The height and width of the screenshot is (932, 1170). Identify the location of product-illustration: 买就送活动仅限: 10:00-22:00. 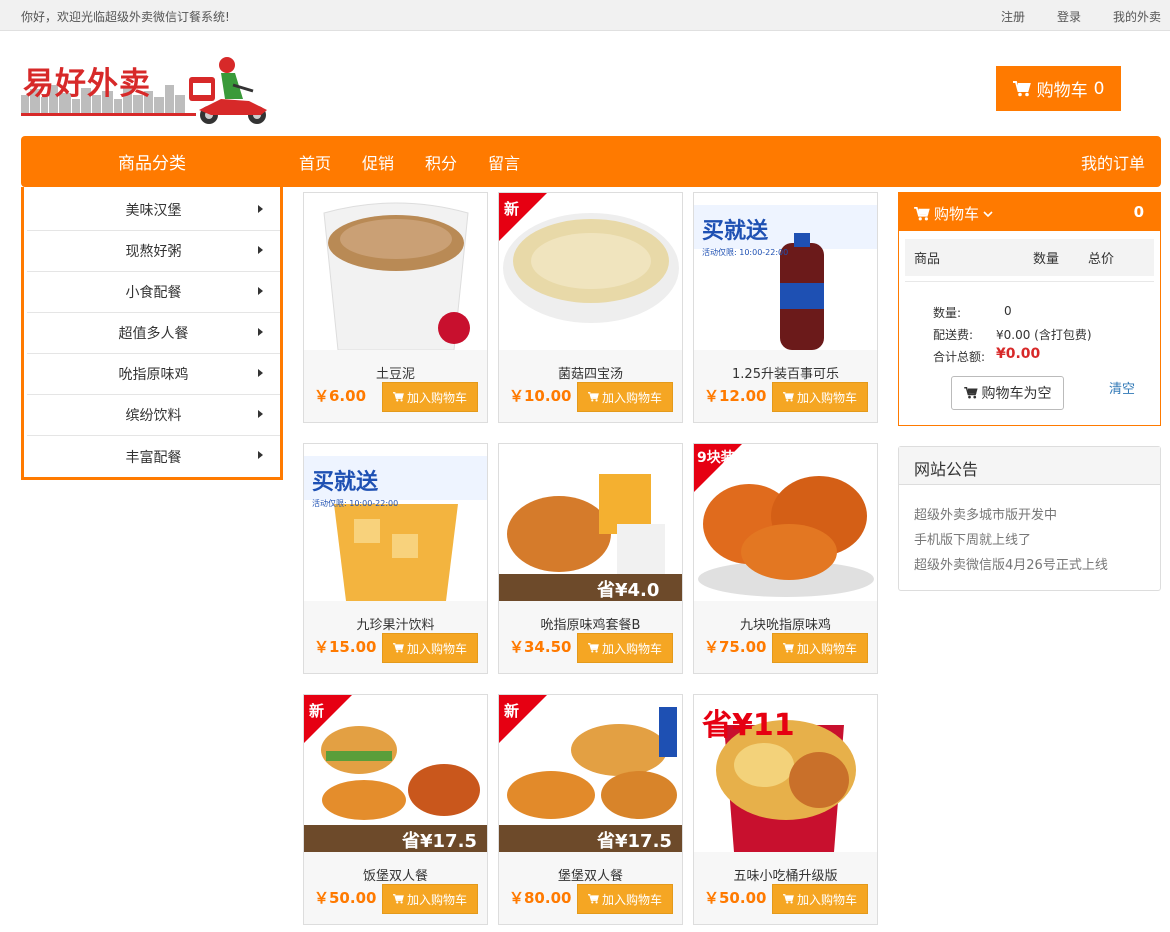
(395, 522).